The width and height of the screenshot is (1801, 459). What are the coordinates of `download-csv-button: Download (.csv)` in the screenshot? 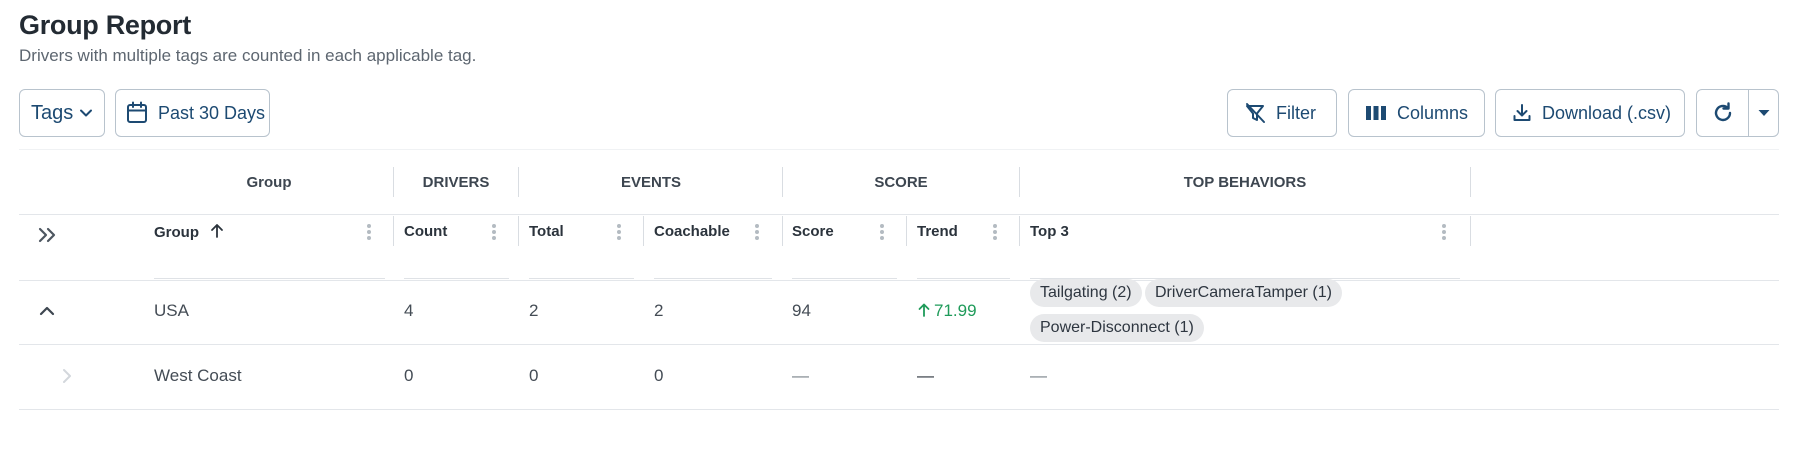 It's located at (1590, 113).